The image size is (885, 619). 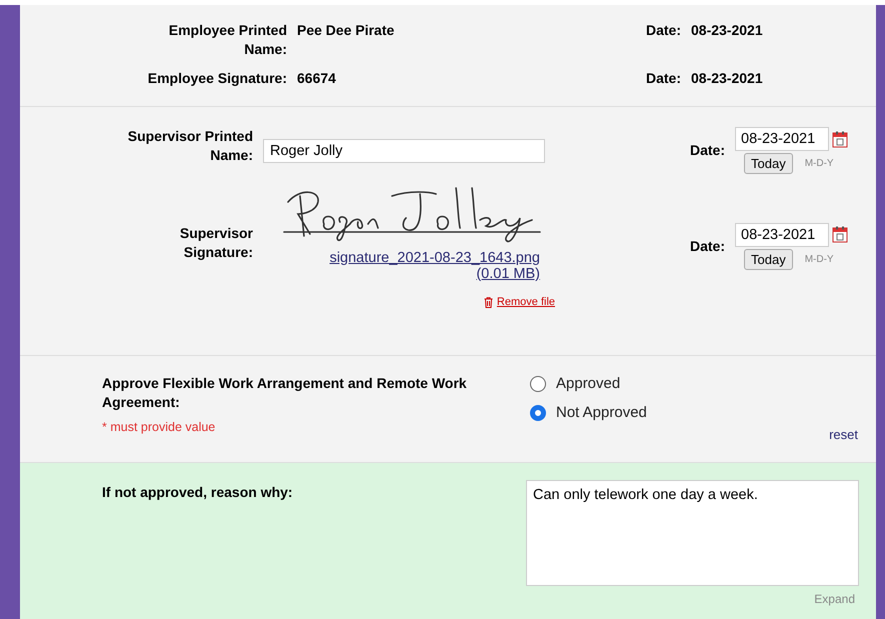 I want to click on file-link: signature_2021-08-23_1643.png, so click(x=435, y=258).